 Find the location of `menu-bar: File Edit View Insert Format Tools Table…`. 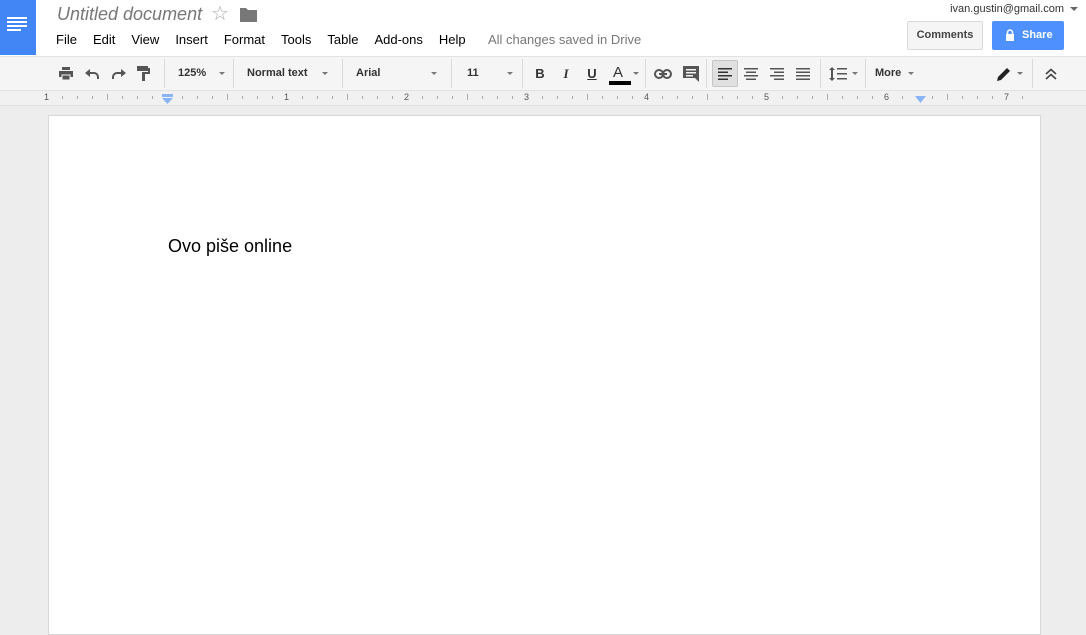

menu-bar: File Edit View Insert Format Tools Table… is located at coordinates (269, 40).